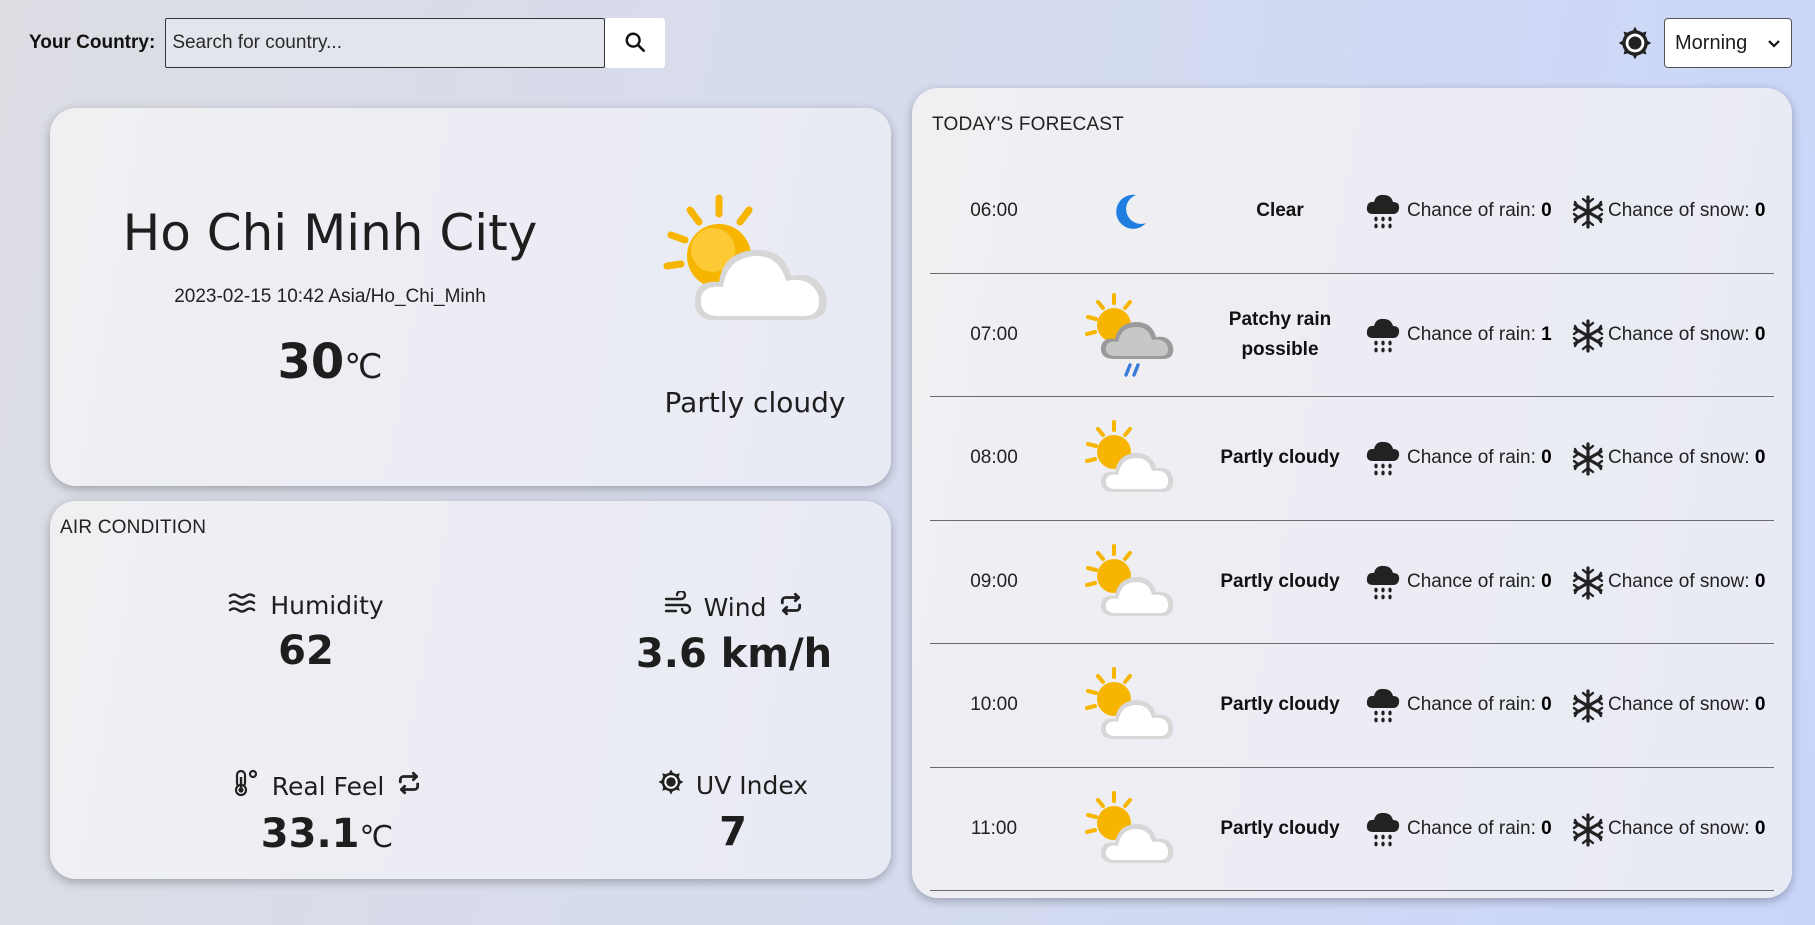 The image size is (1815, 925). I want to click on real-feel-refresh-icon, so click(409, 786).